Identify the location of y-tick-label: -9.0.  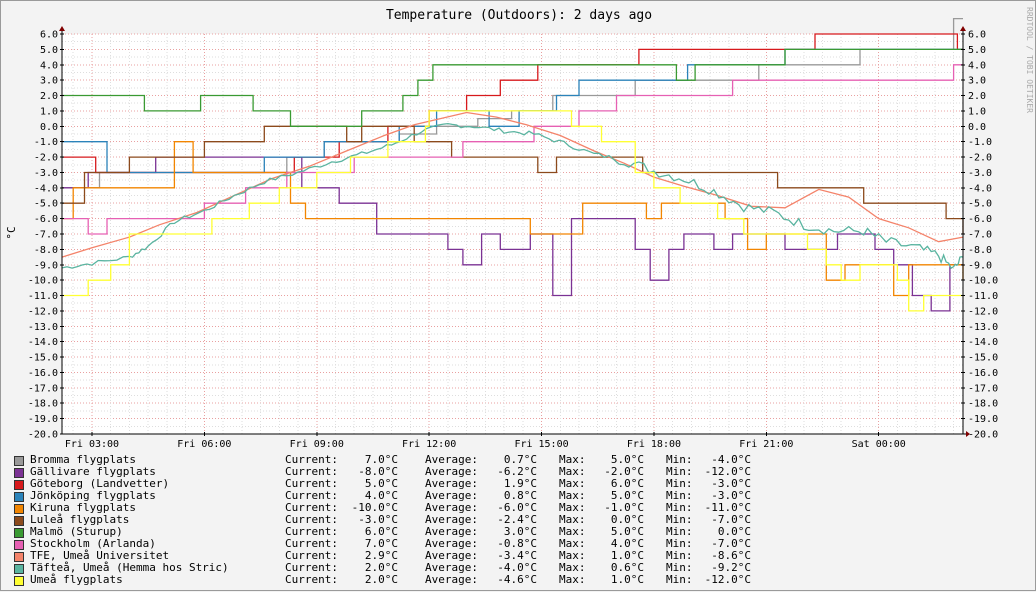
(46, 265).